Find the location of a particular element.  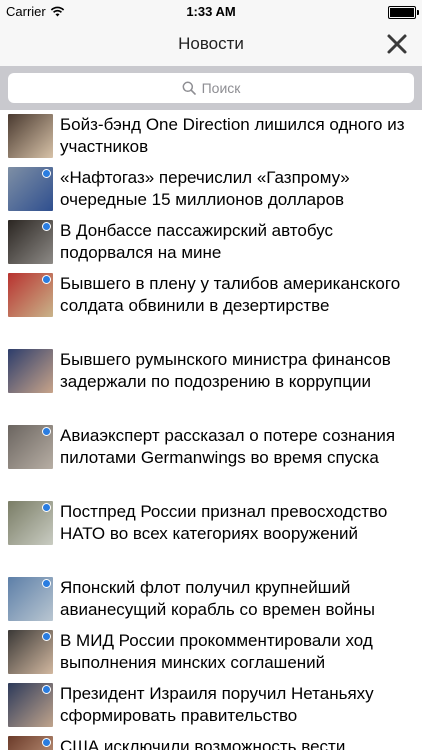

status-bar: Carrier 1:33 AM is located at coordinates (211, 12).